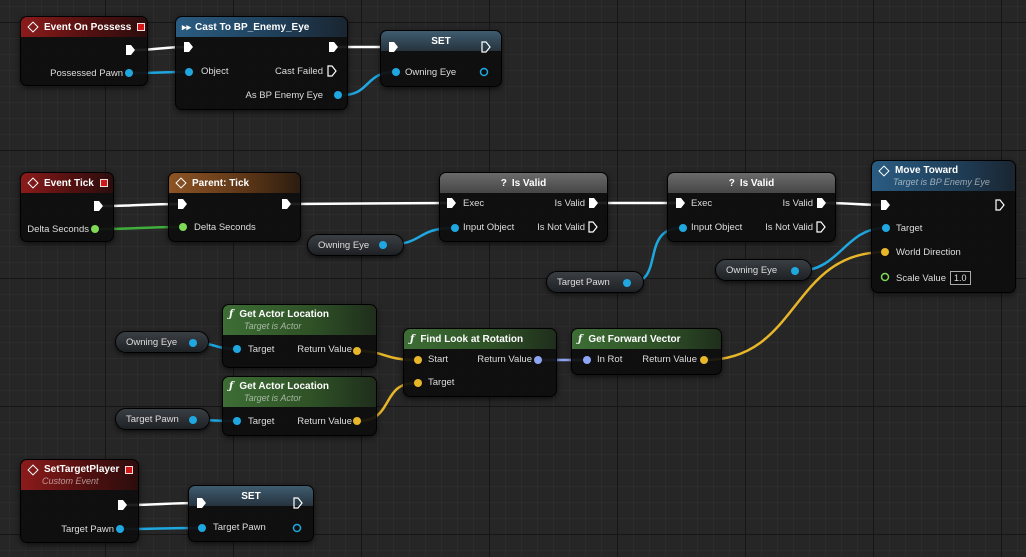  What do you see at coordinates (933, 278) in the screenshot?
I see `scale-value-pin: Scale Value 1.0` at bounding box center [933, 278].